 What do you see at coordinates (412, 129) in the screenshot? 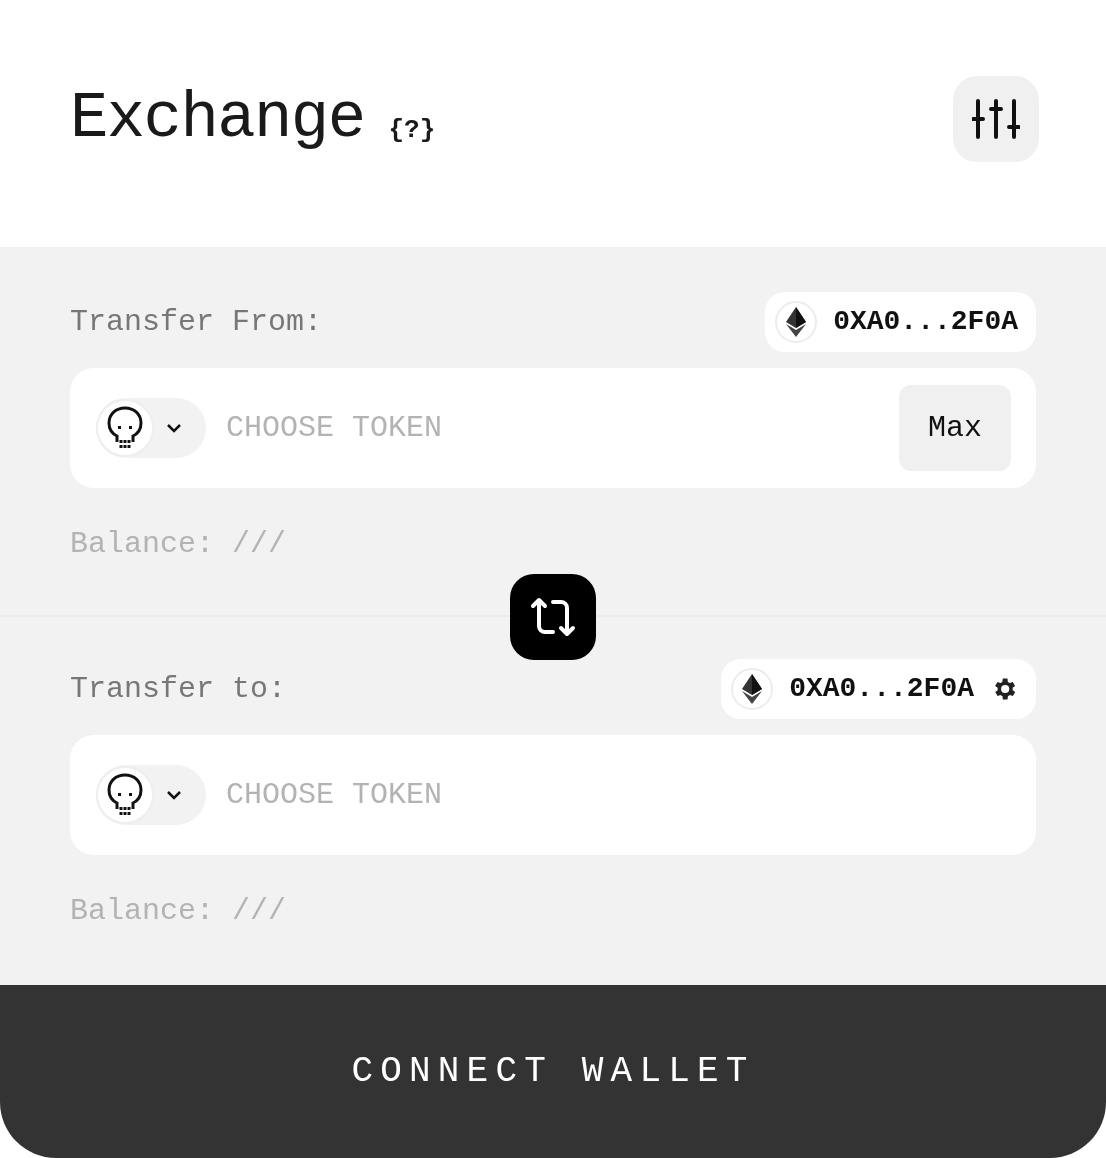
I see `help-link: {?}` at bounding box center [412, 129].